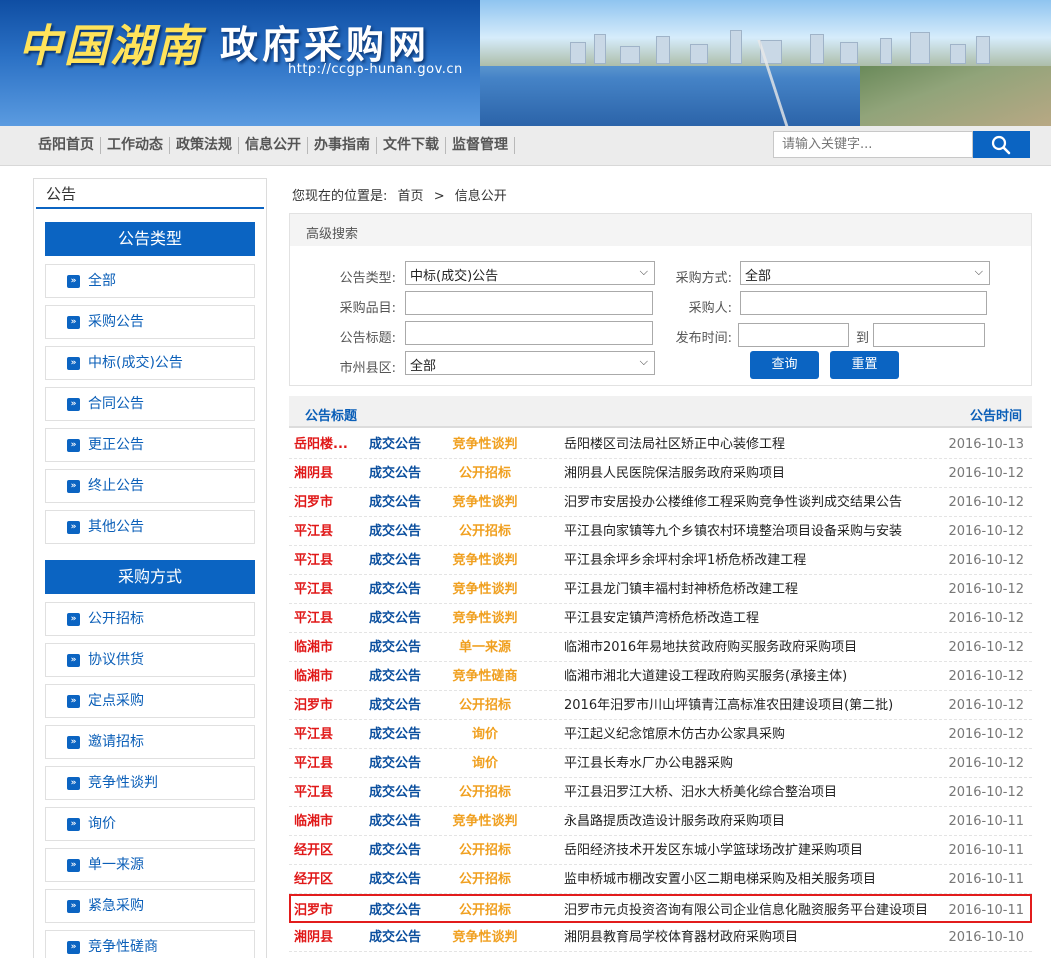 The image size is (1051, 958). What do you see at coordinates (150, 527) in the screenshot?
I see `sidebar-item-type-other: » 其他公告` at bounding box center [150, 527].